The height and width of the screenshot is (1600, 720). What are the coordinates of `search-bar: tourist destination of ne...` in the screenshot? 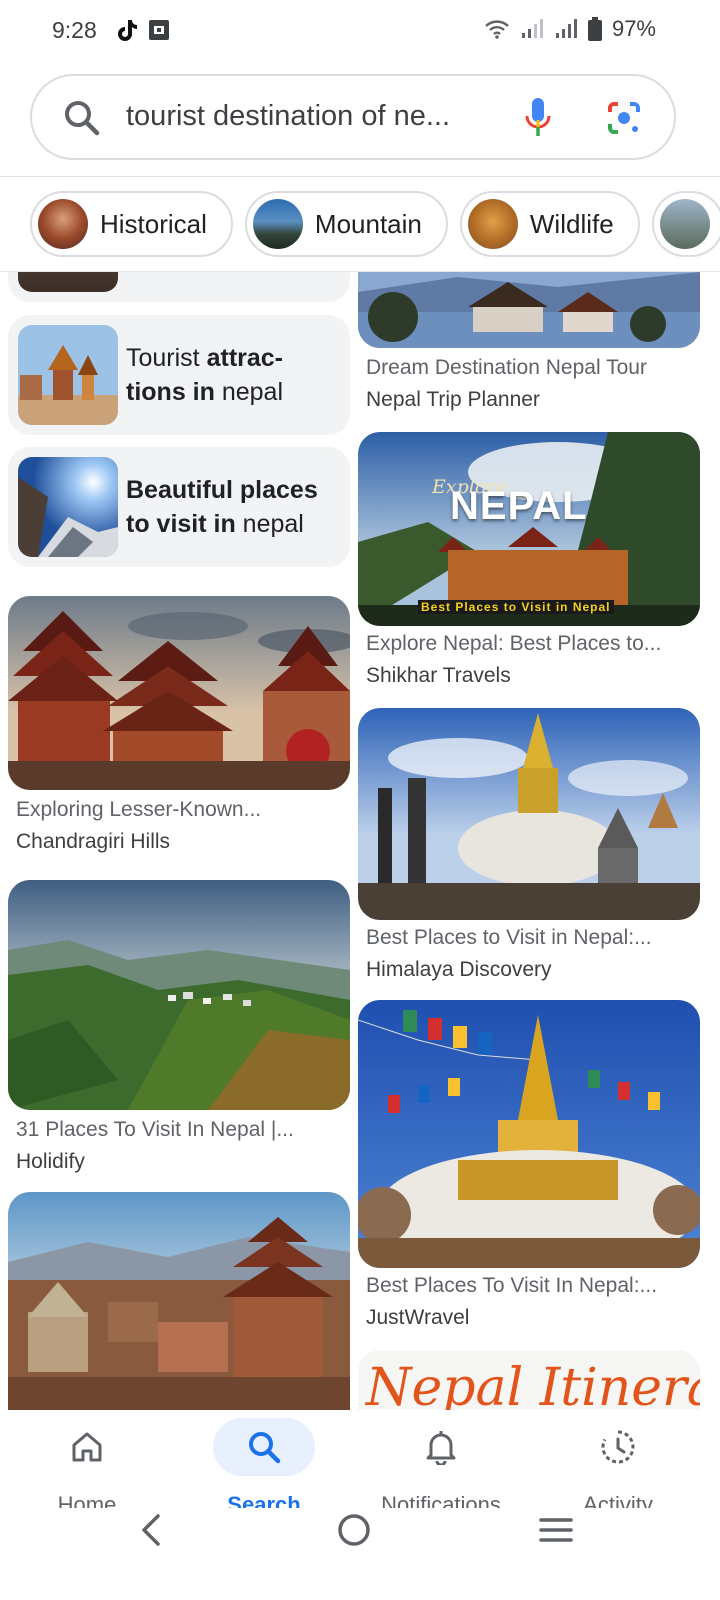 It's located at (353, 117).